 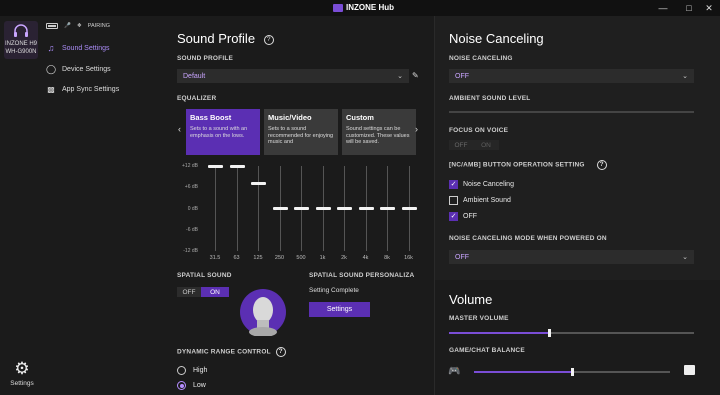 What do you see at coordinates (479, 130) in the screenshot?
I see `focus-on-voice-label: FOCUS ON VOICE` at bounding box center [479, 130].